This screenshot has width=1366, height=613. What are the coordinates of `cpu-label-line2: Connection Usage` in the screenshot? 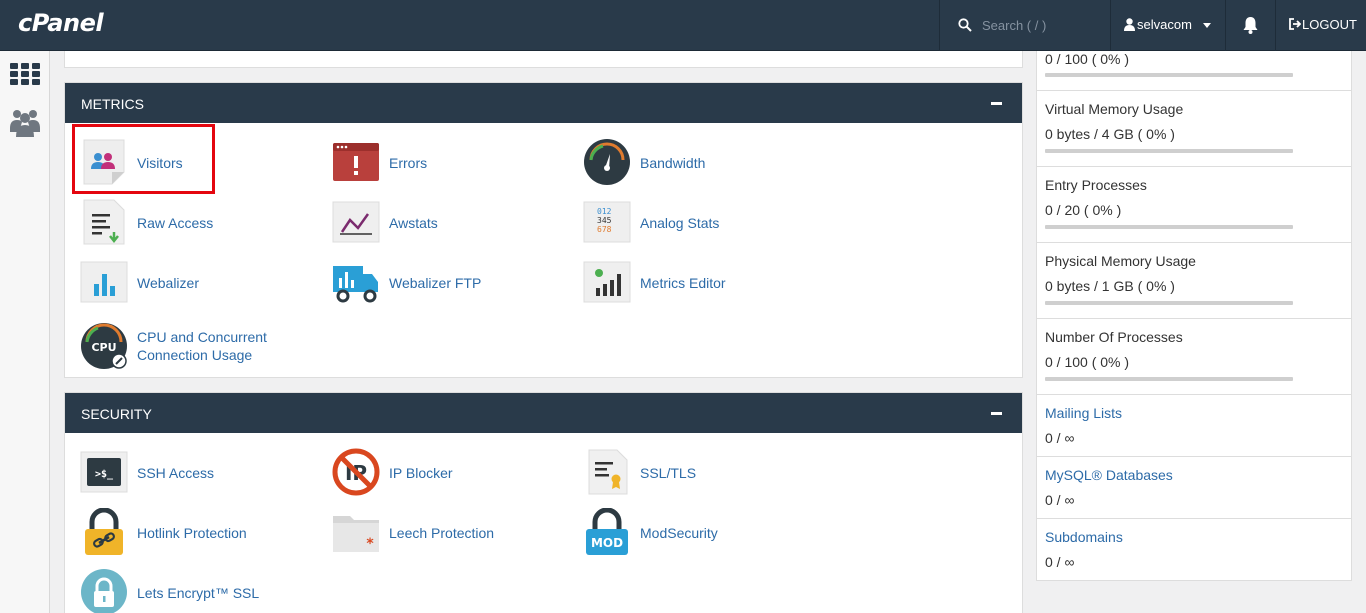 It's located at (195, 355).